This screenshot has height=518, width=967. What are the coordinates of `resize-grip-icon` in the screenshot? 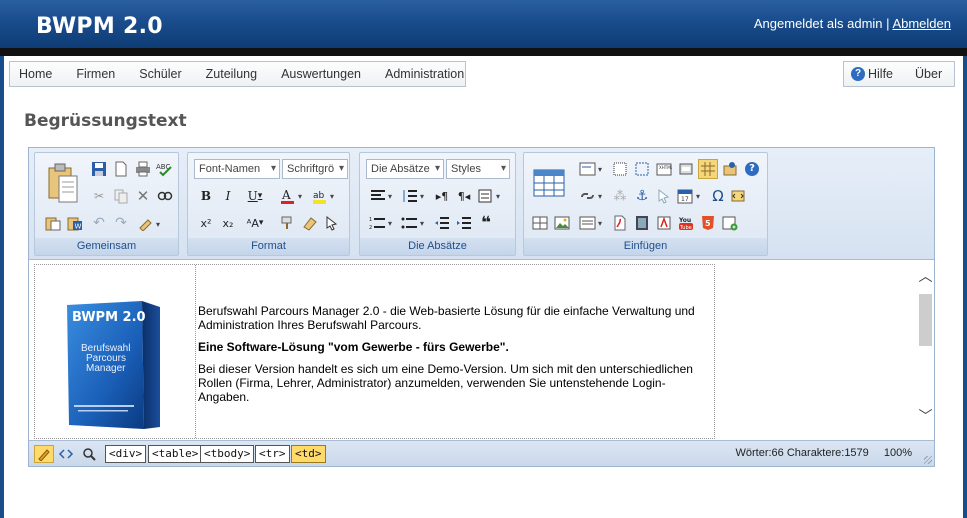 It's located at (928, 460).